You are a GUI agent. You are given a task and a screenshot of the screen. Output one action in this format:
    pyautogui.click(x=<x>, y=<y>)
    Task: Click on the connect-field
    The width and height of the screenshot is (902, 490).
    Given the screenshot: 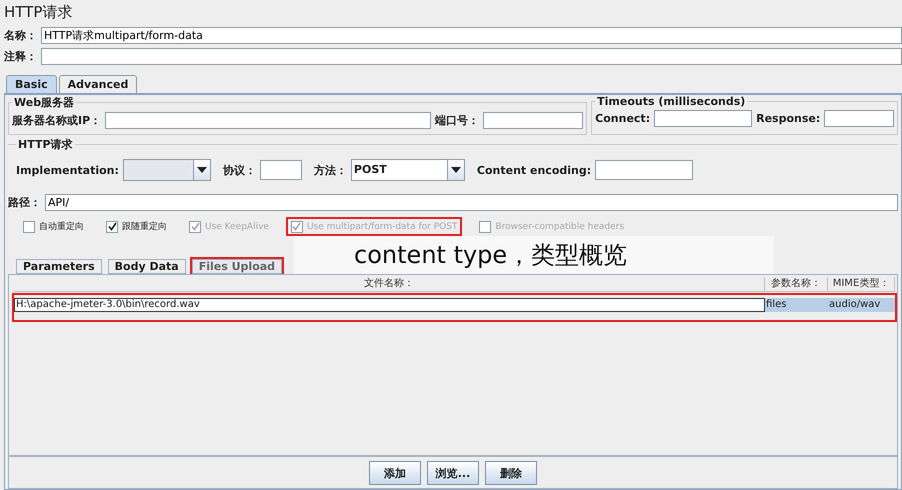 What is the action you would take?
    pyautogui.click(x=703, y=118)
    